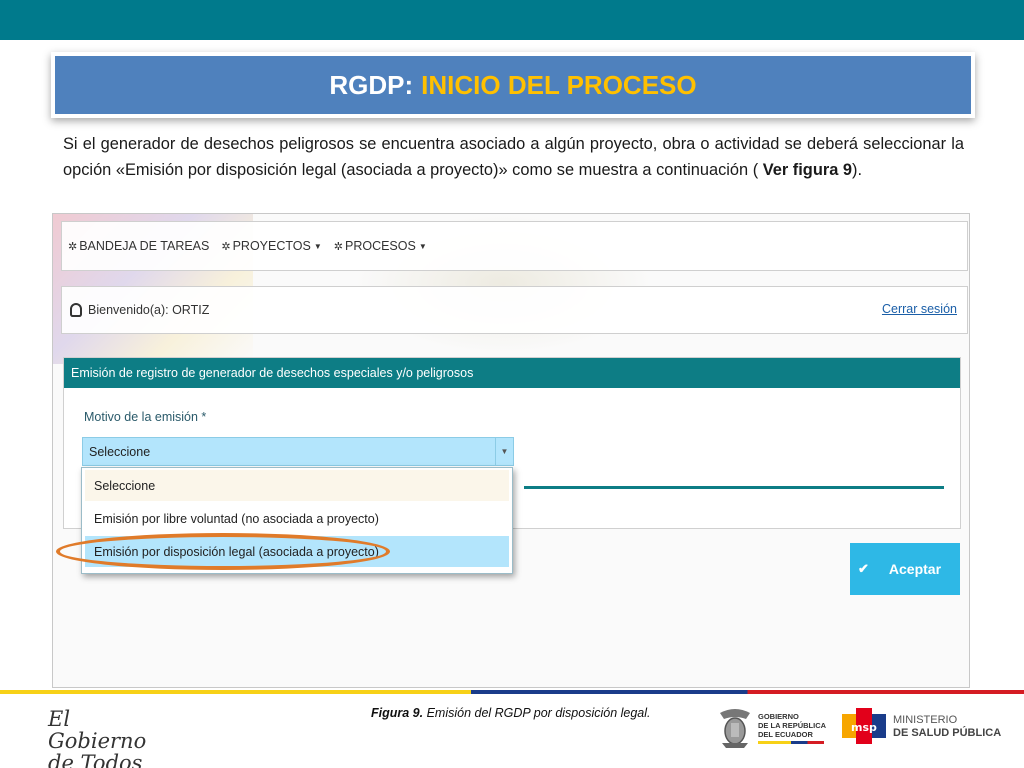 The height and width of the screenshot is (768, 1024). What do you see at coordinates (785, 734) in the screenshot?
I see `gob-line: DEL ECUADOR` at bounding box center [785, 734].